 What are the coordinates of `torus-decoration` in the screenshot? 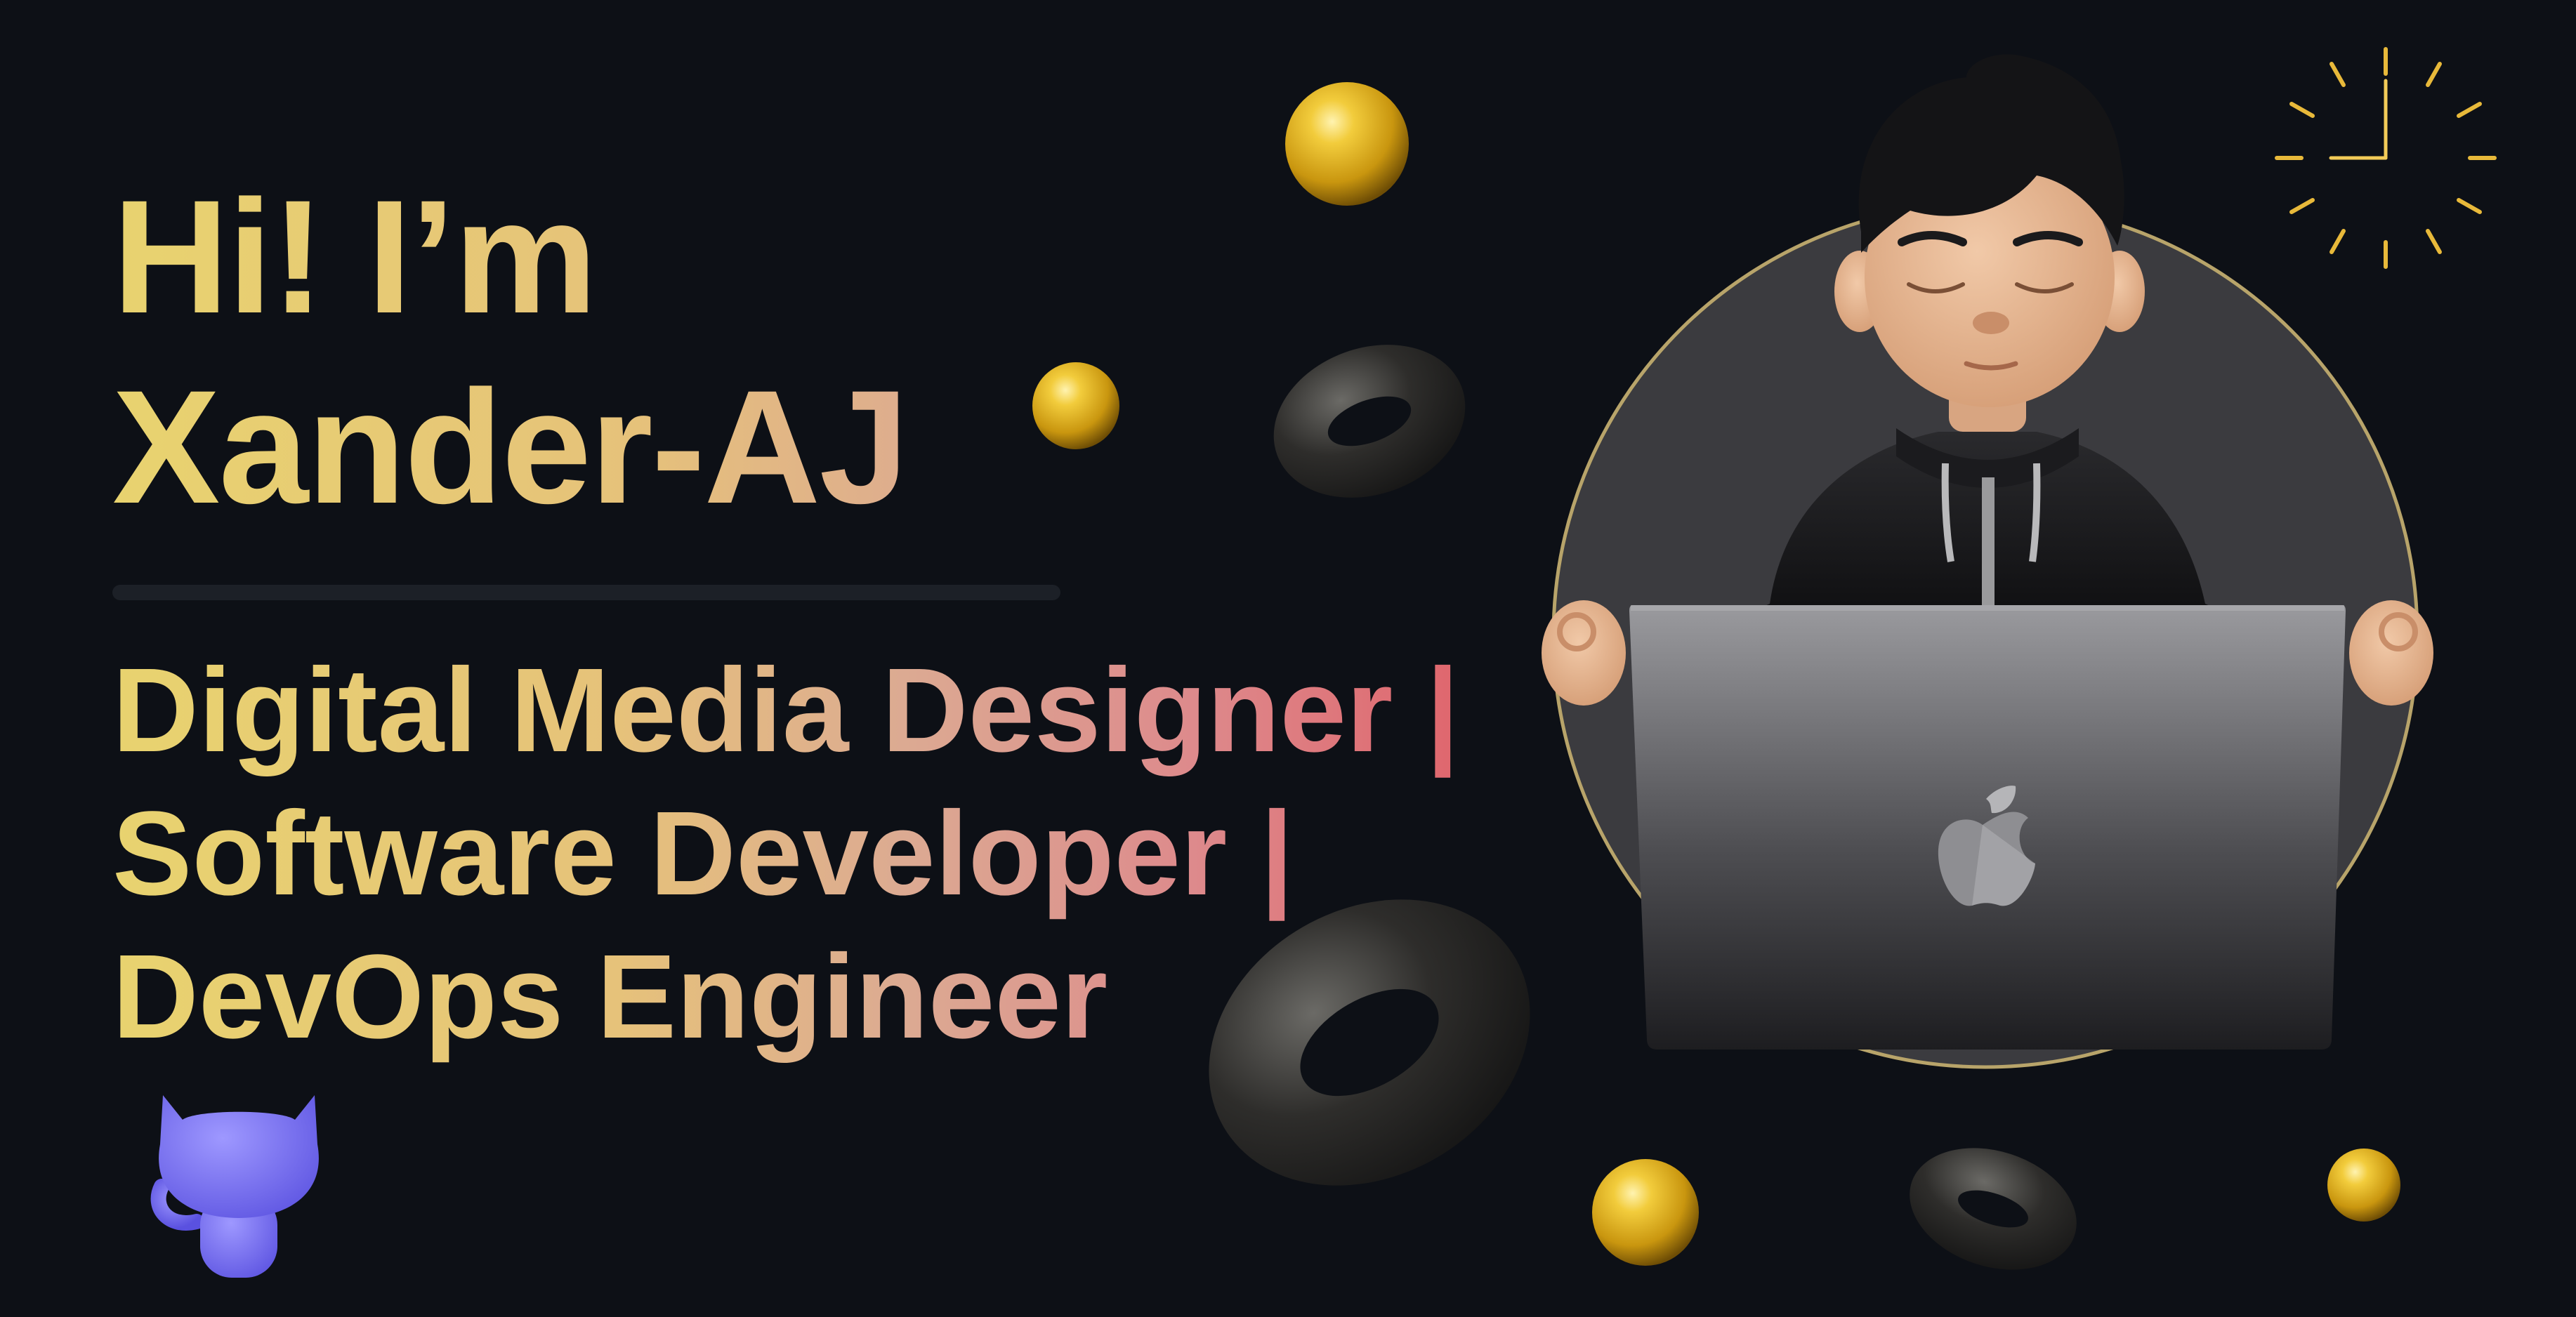 It's located at (1994, 1209).